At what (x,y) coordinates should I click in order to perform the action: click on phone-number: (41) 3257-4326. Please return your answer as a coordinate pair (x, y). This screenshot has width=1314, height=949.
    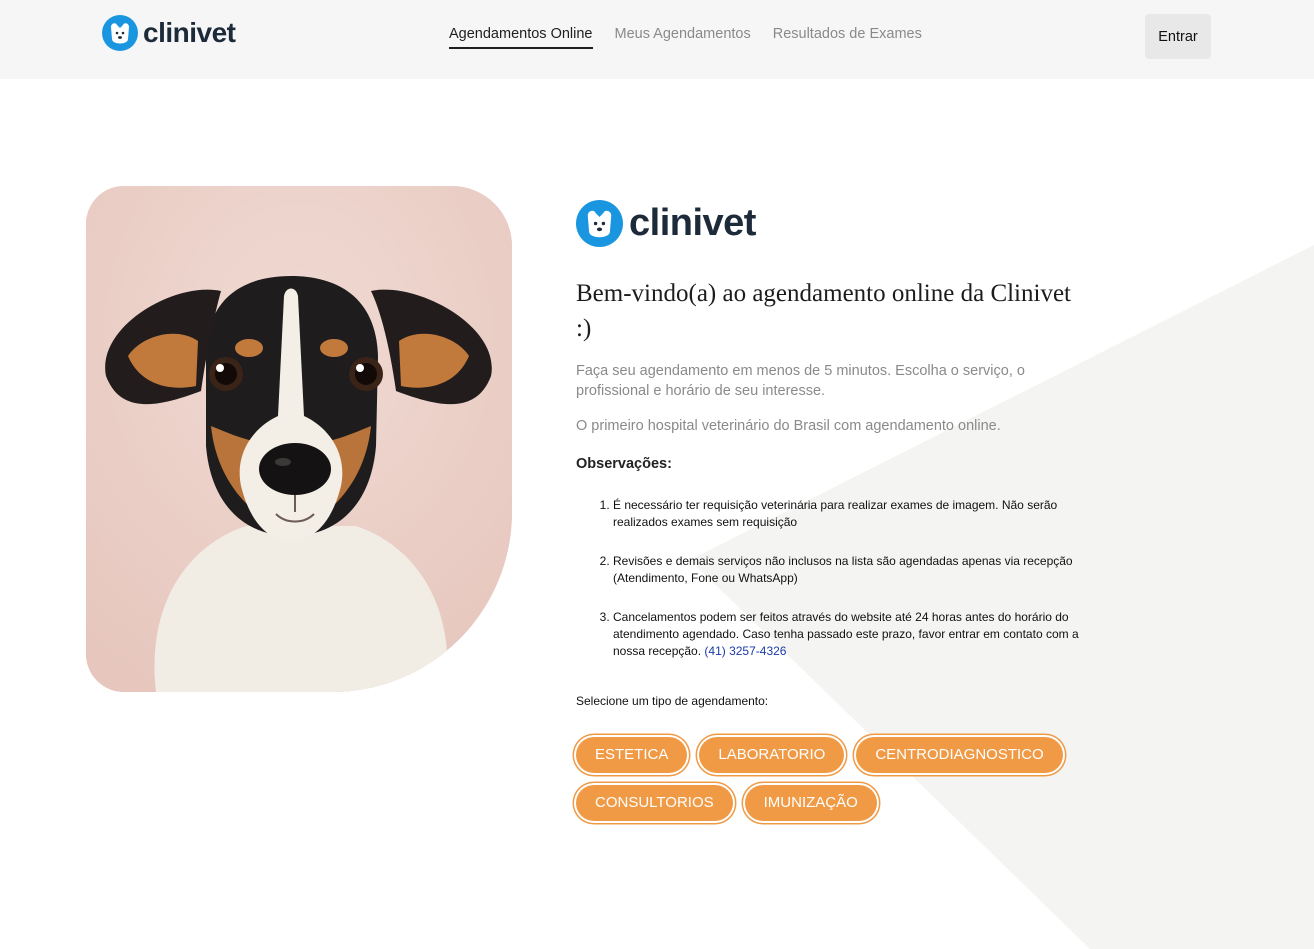
    Looking at the image, I should click on (745, 651).